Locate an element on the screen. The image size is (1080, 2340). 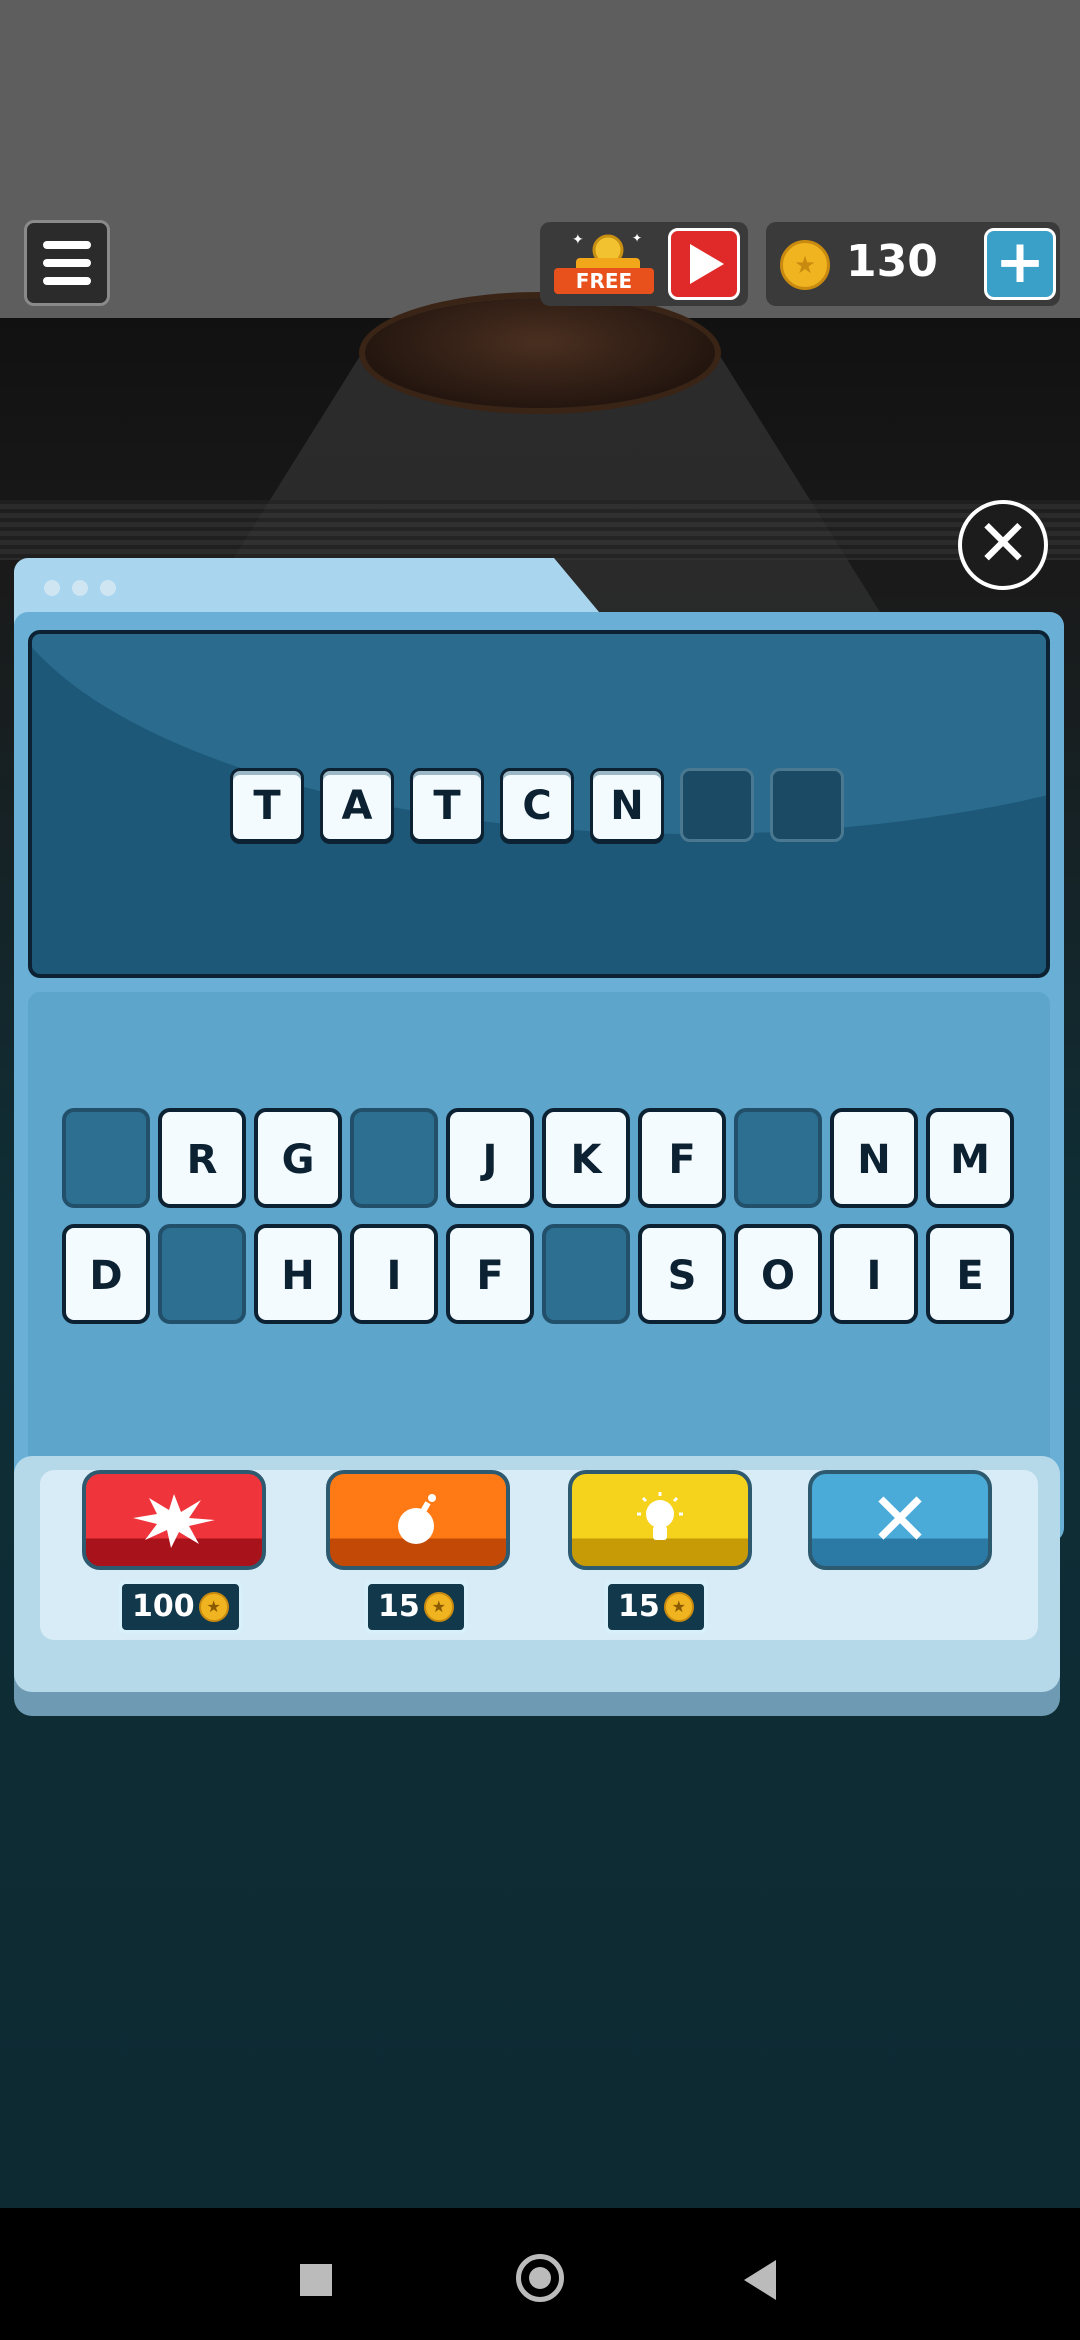
menu-button is located at coordinates (67, 263).